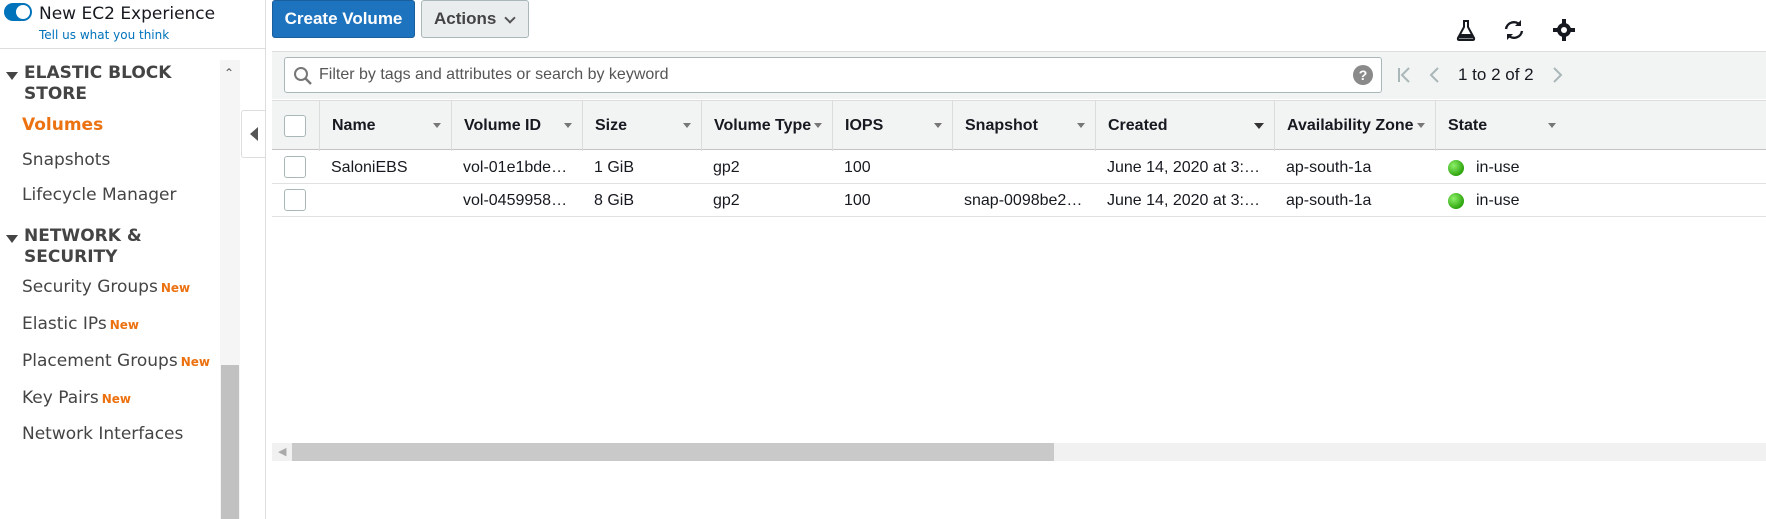  Describe the element at coordinates (1456, 201) in the screenshot. I see `status-ok-icon` at that location.